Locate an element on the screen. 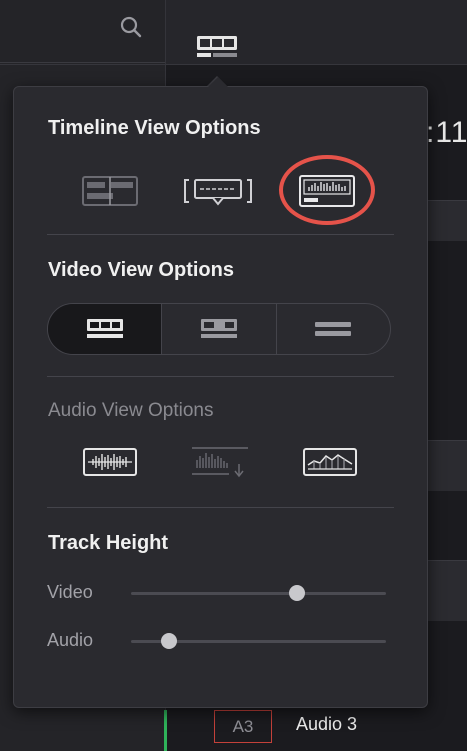 Image resolution: width=467 pixels, height=751 pixels. search-icon is located at coordinates (131, 27).